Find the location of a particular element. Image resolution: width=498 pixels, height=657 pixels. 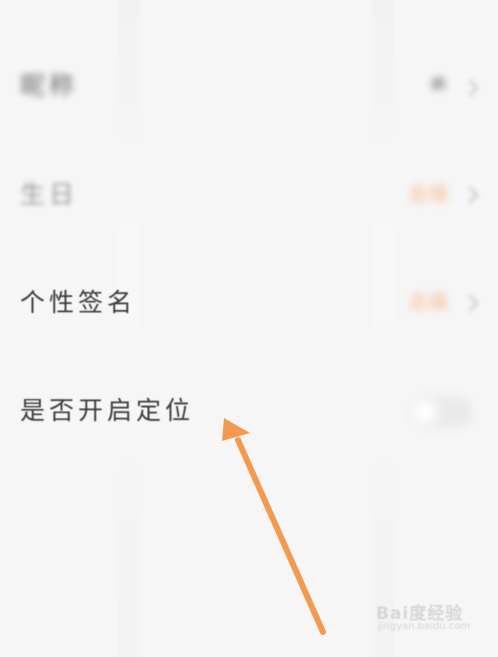

annotation-arrow is located at coordinates (274, 526).